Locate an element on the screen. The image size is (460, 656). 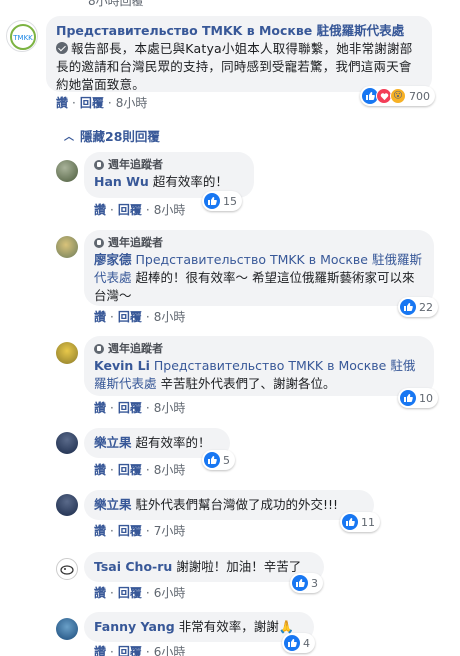
svg-text: TMKK is located at coordinates (22, 38).